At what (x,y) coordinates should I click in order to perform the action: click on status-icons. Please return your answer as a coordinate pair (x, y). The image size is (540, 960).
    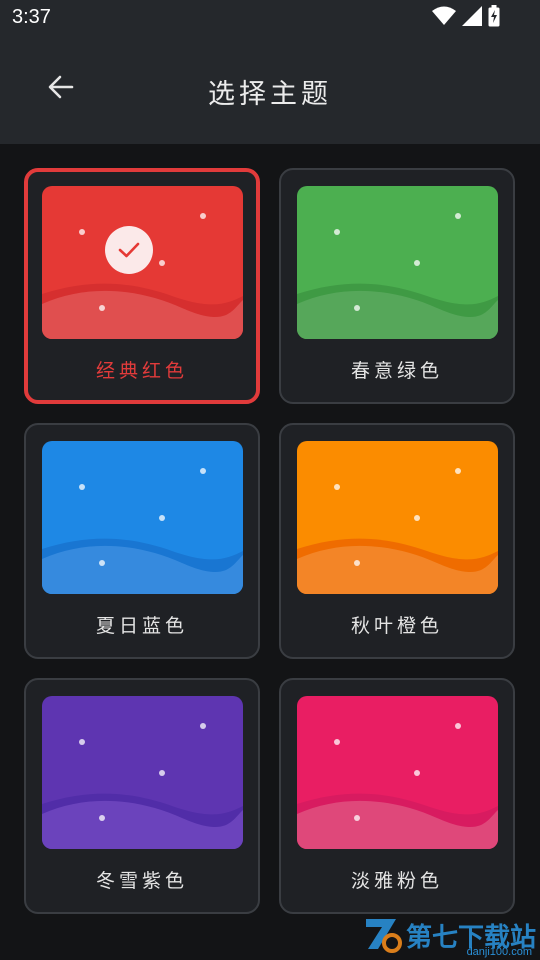
    Looking at the image, I should click on (466, 18).